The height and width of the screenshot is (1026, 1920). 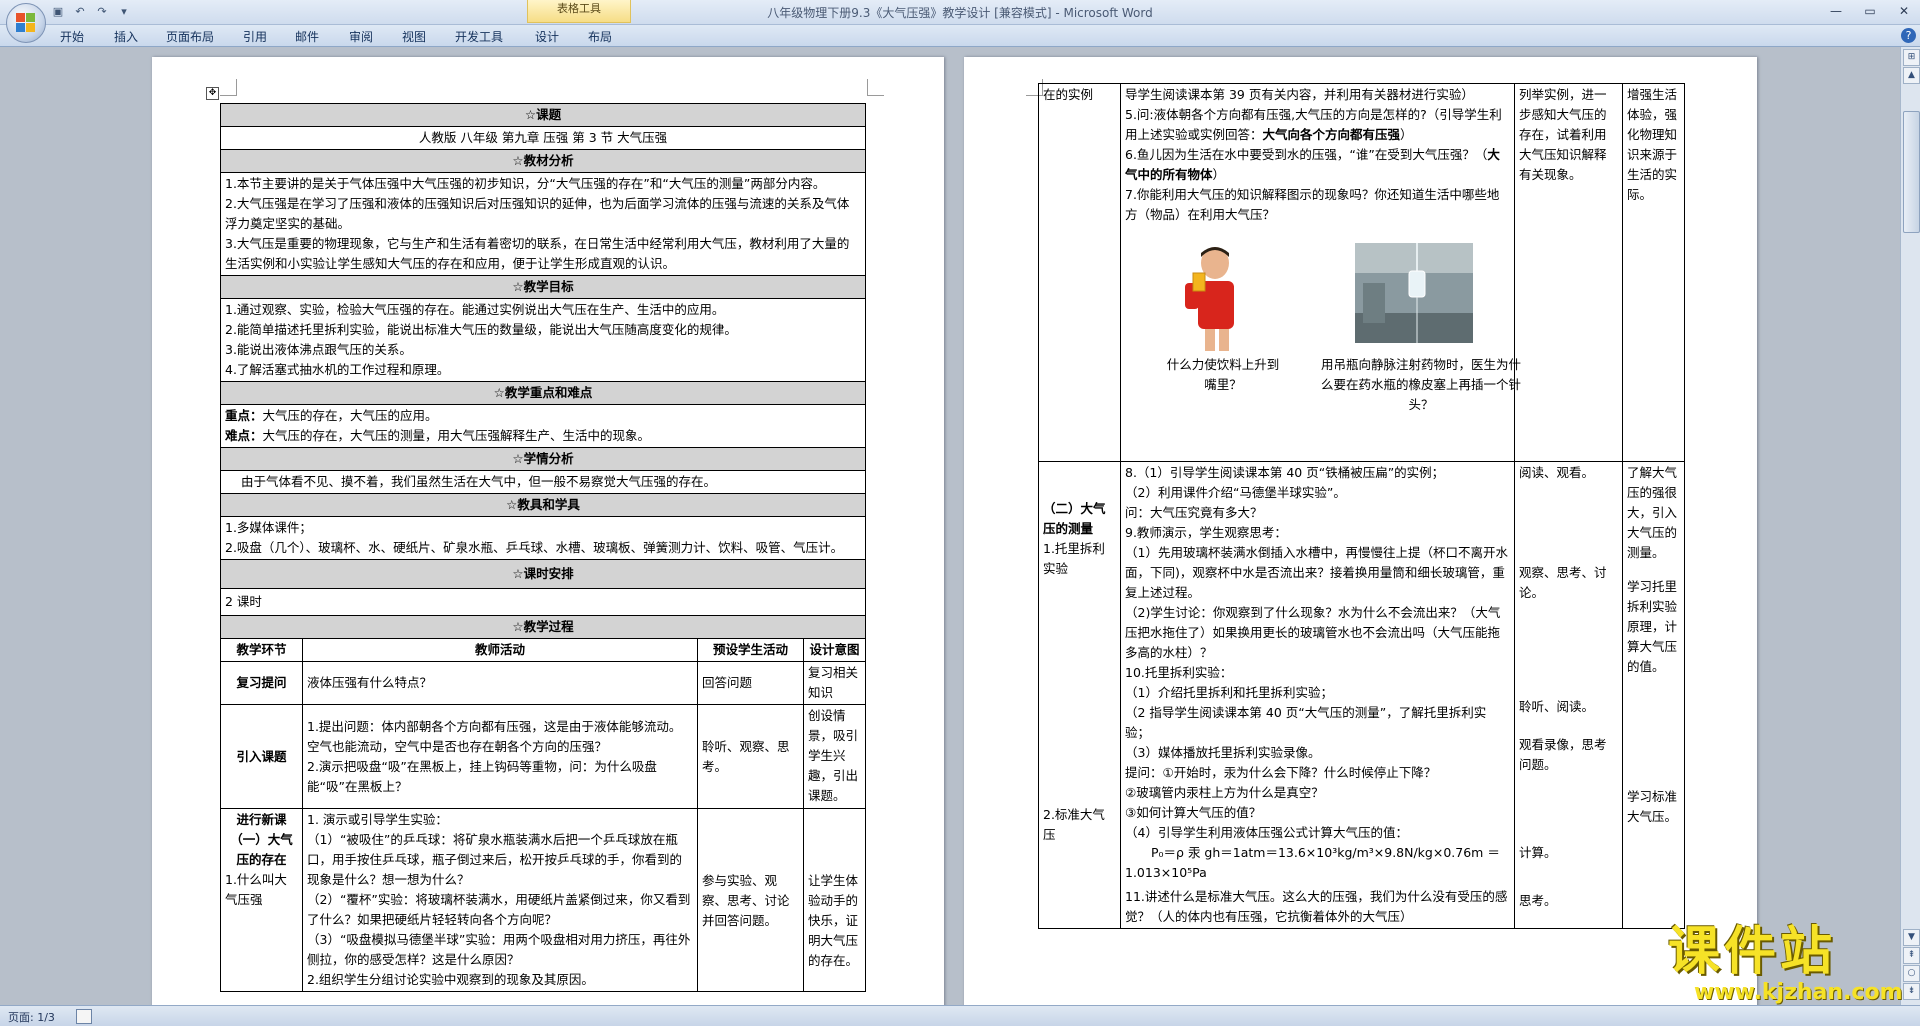 What do you see at coordinates (1911, 75) in the screenshot?
I see `scroll-up-icon: ▲` at bounding box center [1911, 75].